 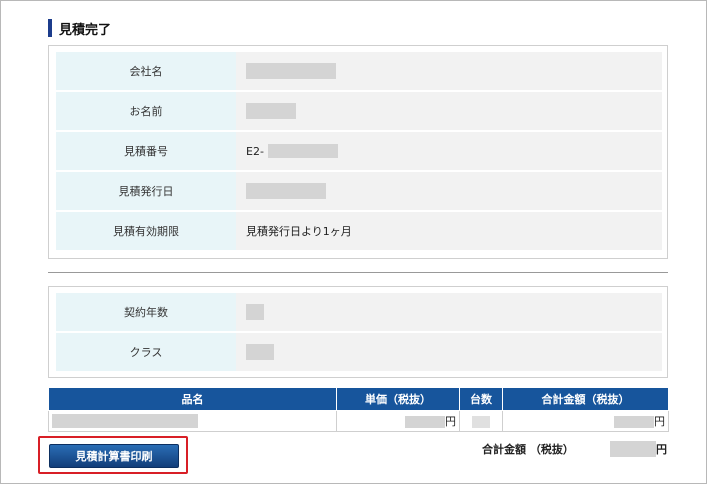 What do you see at coordinates (299, 231) in the screenshot?
I see `value-expiry: 見積発行日より1ヶ月` at bounding box center [299, 231].